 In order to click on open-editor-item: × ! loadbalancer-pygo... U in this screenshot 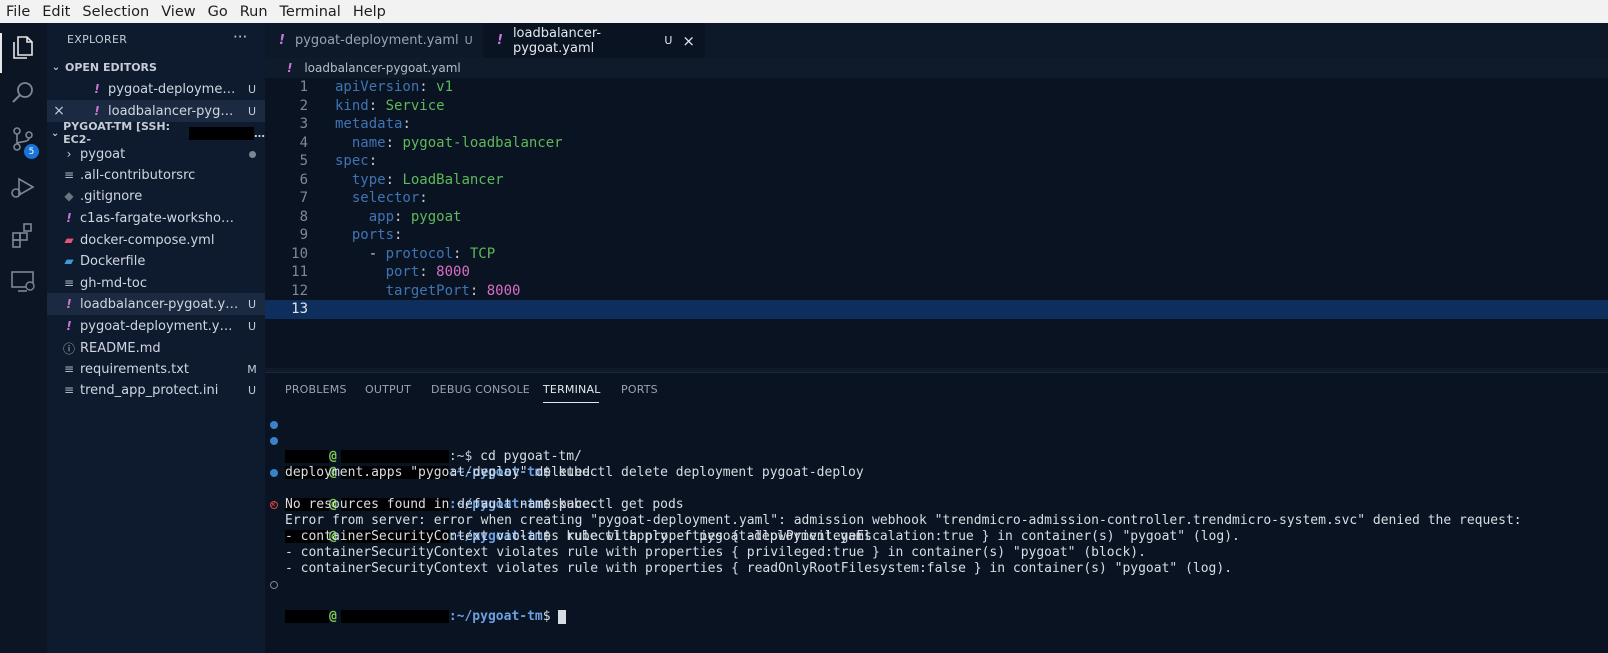, I will do `click(156, 111)`.